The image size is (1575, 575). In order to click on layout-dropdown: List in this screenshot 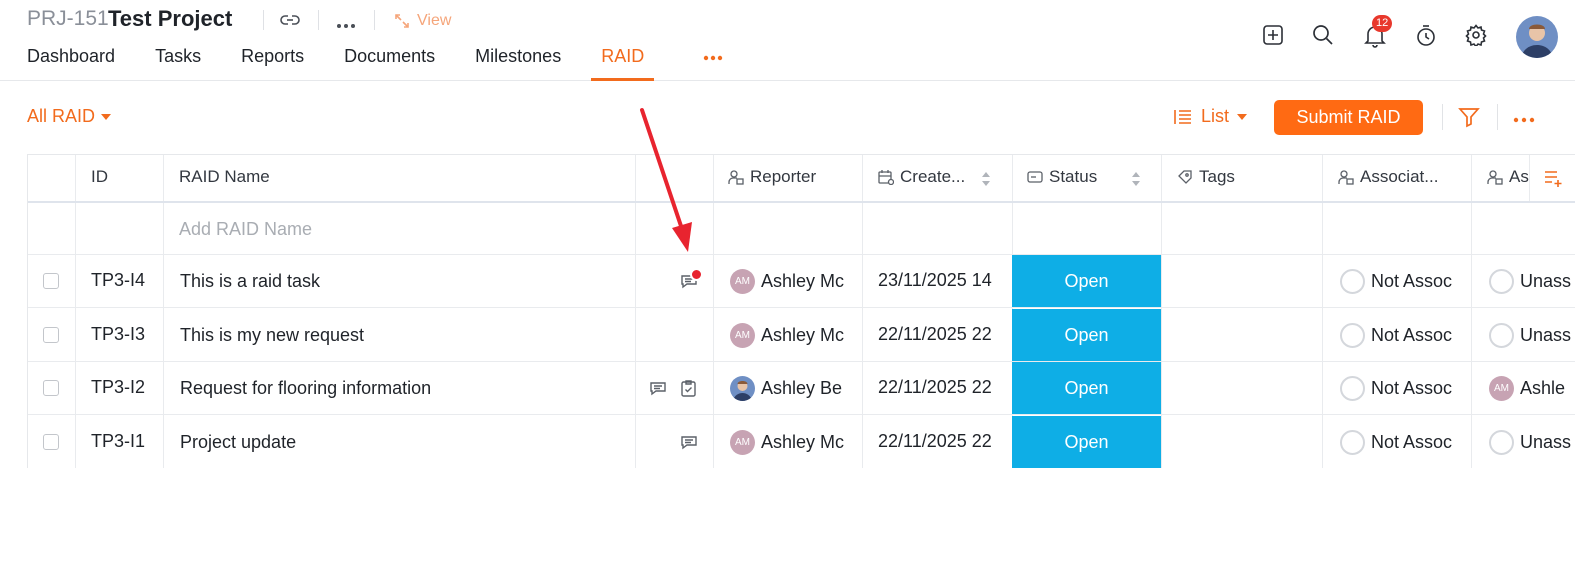, I will do `click(1210, 116)`.